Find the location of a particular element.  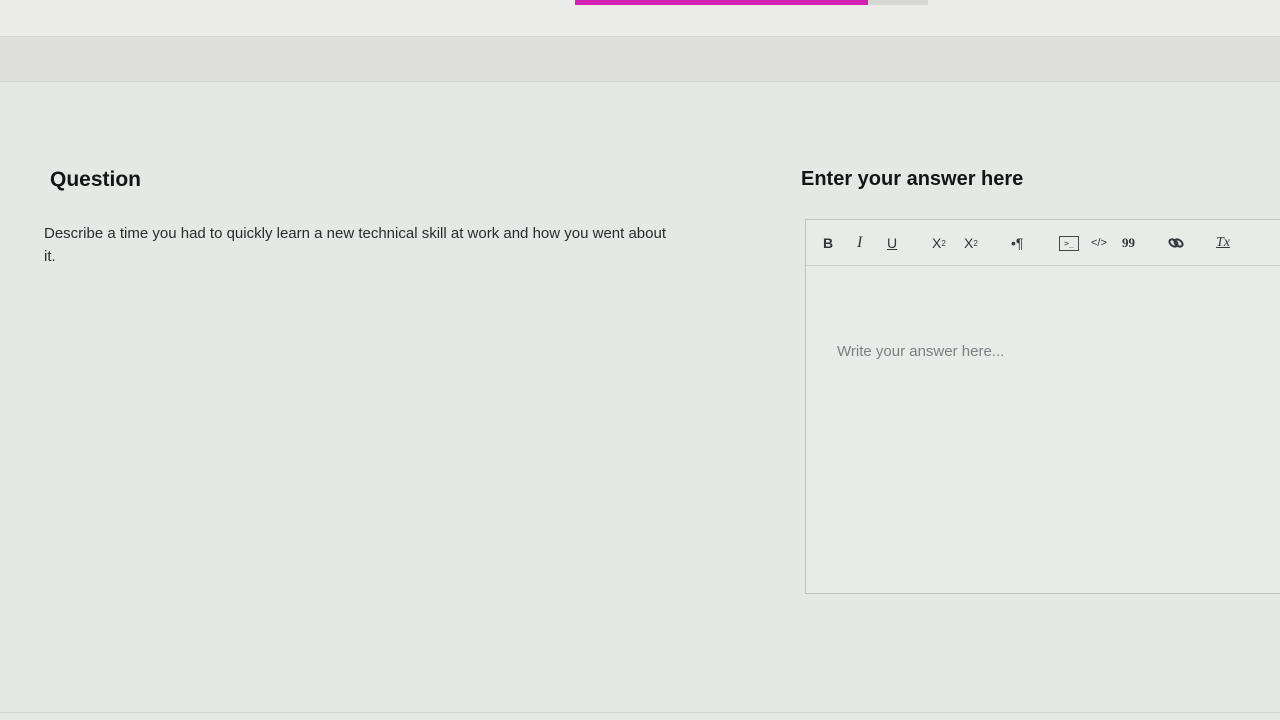

code-block-icon: >_ is located at coordinates (1069, 243).